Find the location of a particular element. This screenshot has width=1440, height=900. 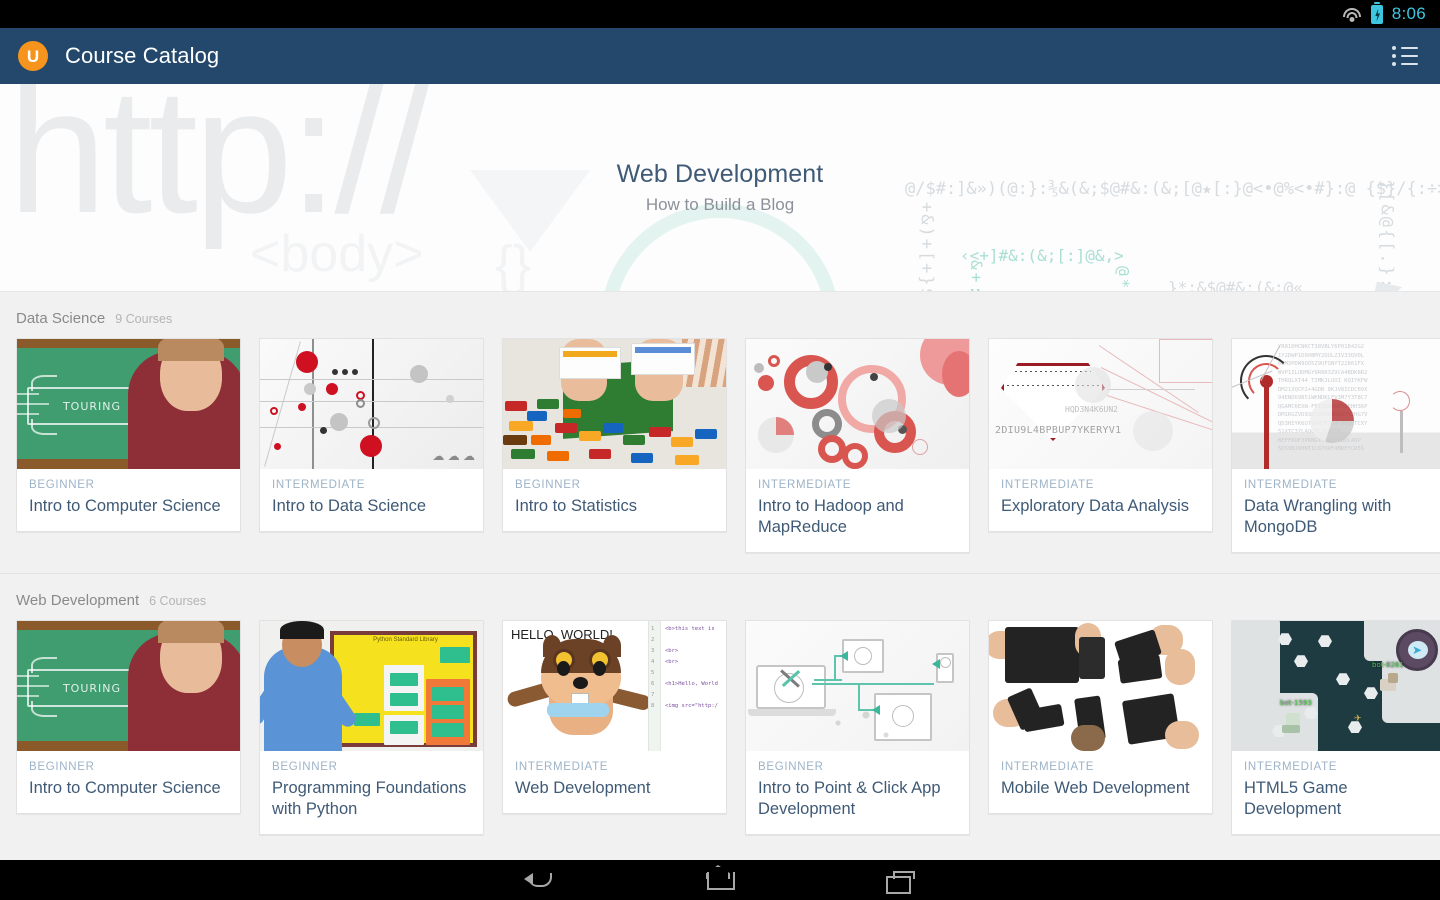

course-title: Intro to Point & Click App Development is located at coordinates (849, 799).